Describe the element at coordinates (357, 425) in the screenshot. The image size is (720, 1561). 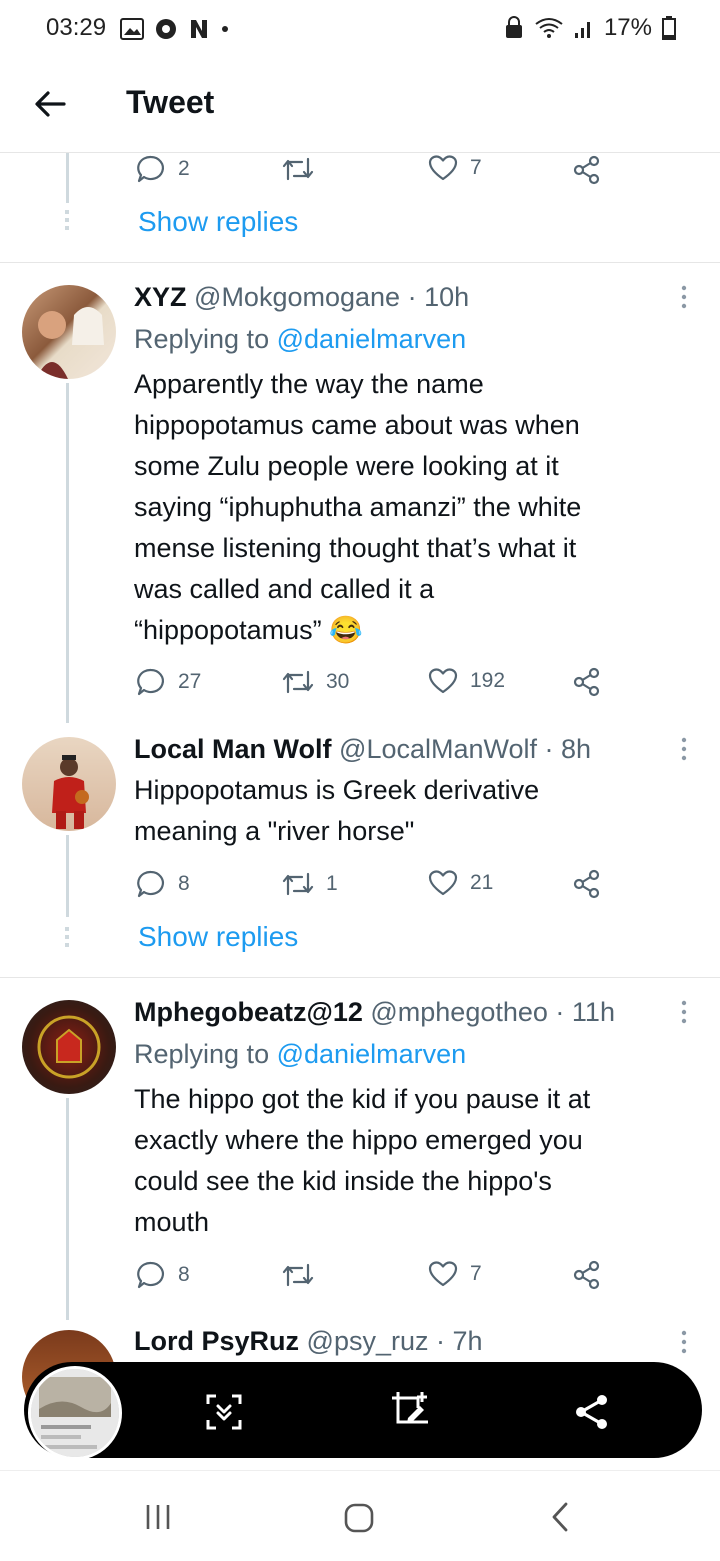
I see `tweet-line: hippopotamus came about was when` at that location.